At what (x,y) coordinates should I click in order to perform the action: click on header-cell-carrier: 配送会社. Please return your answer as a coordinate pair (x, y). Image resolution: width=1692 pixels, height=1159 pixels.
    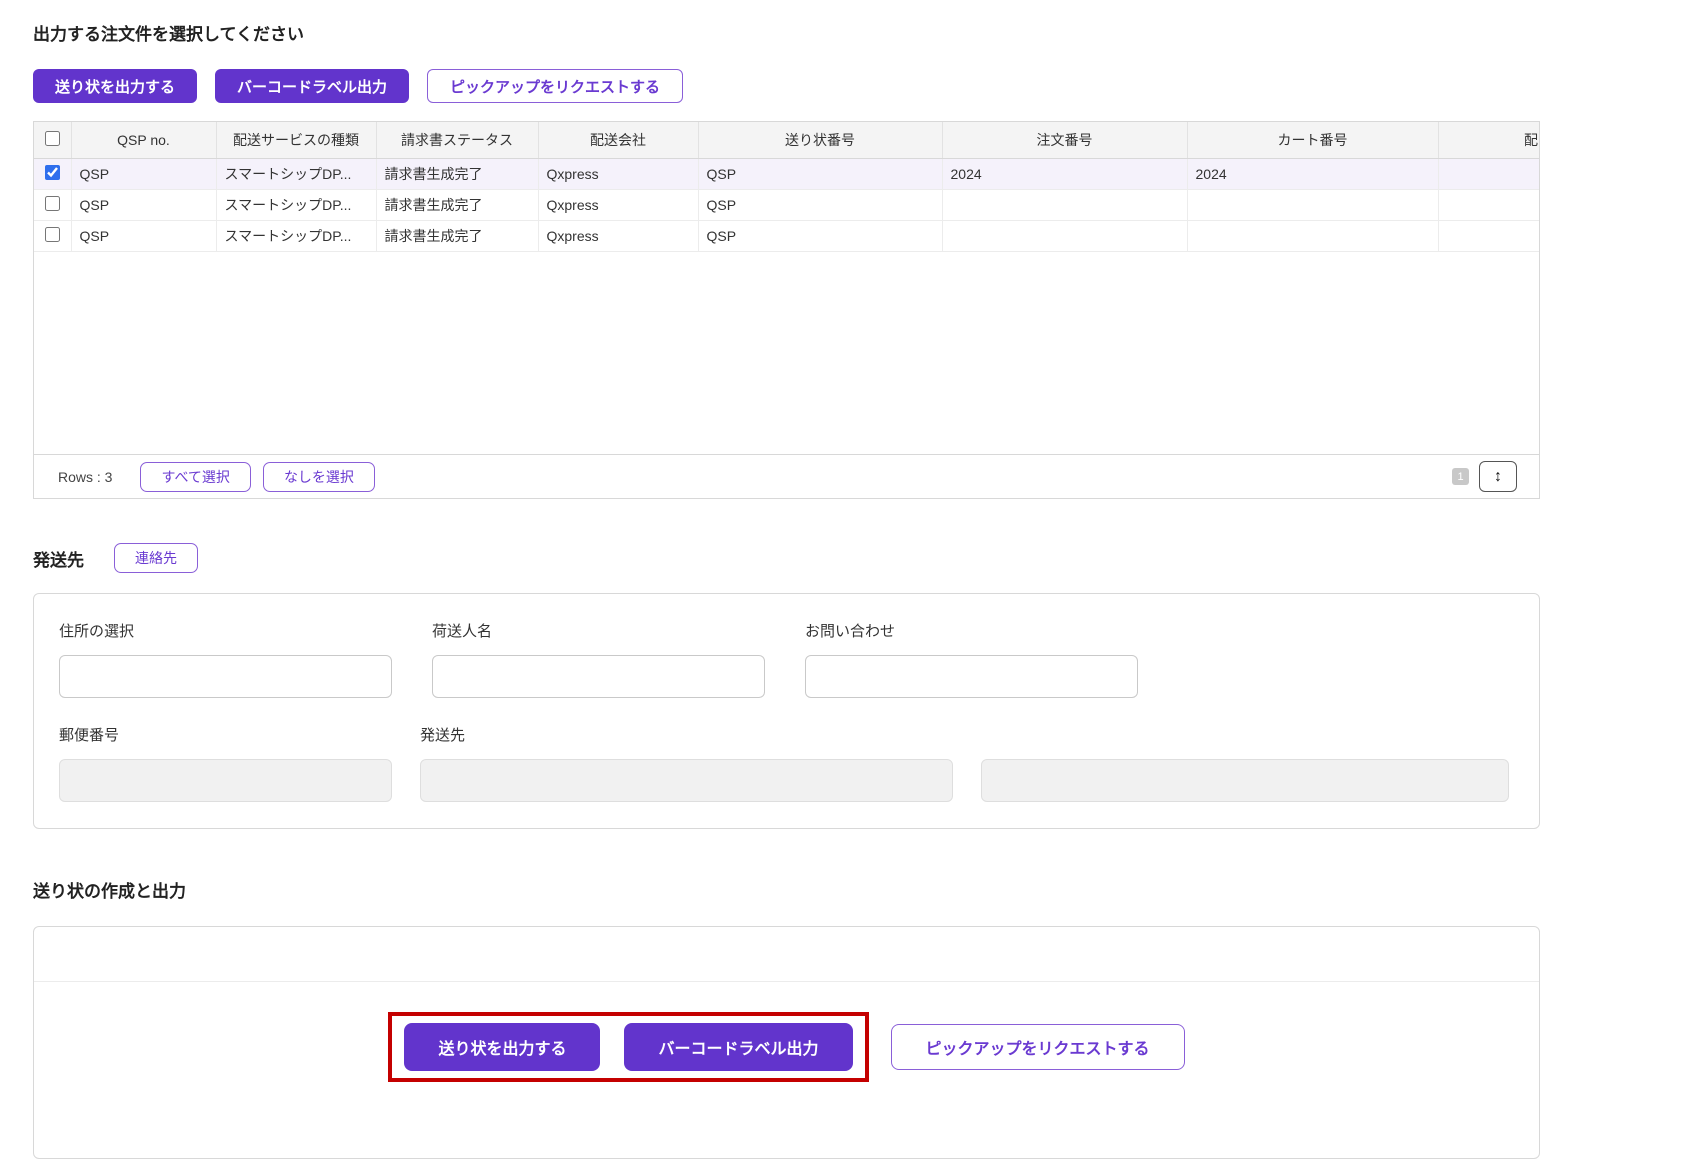
    Looking at the image, I should click on (618, 140).